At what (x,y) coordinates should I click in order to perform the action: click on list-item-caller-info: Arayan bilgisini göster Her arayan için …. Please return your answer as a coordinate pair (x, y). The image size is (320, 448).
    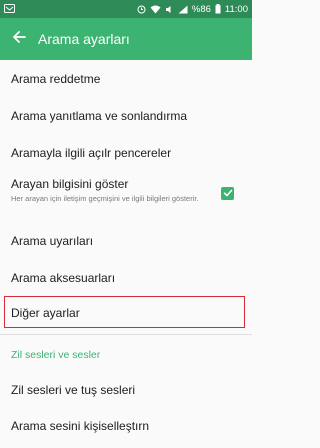
    Looking at the image, I should click on (126, 196).